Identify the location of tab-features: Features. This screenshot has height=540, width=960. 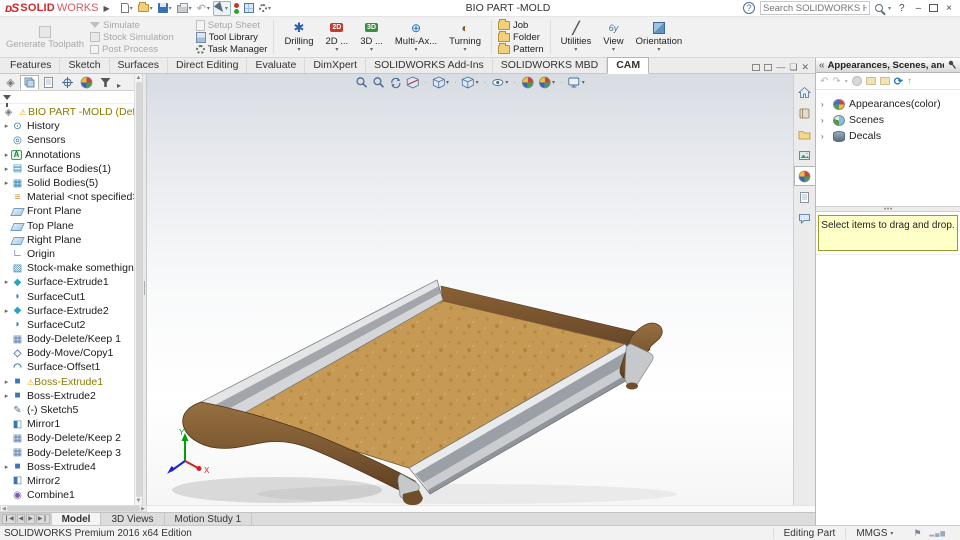
(31, 65).